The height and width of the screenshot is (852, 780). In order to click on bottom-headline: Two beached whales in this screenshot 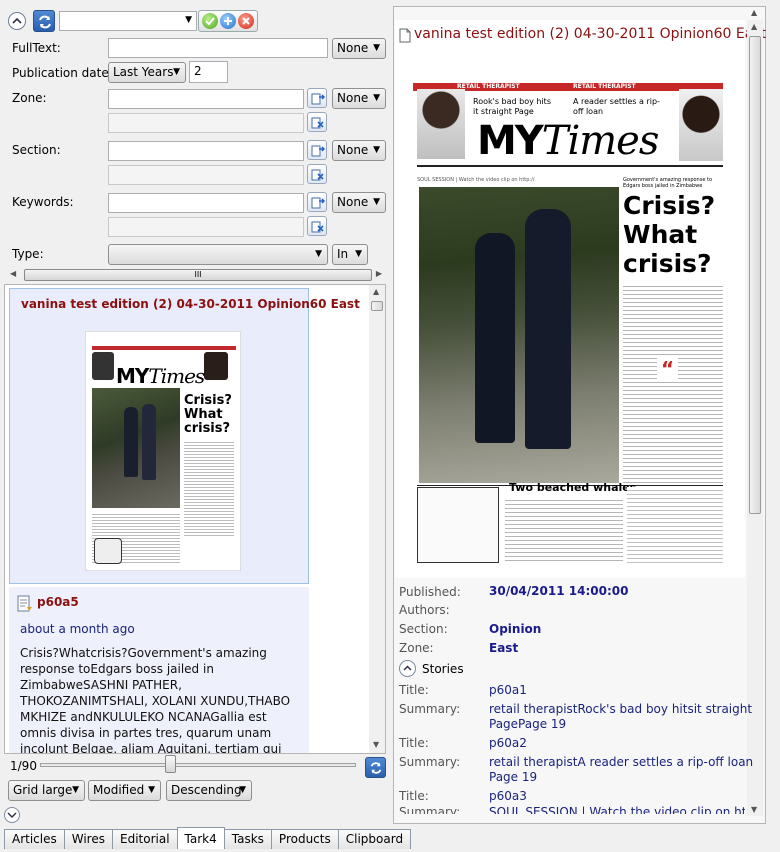, I will do `click(573, 487)`.